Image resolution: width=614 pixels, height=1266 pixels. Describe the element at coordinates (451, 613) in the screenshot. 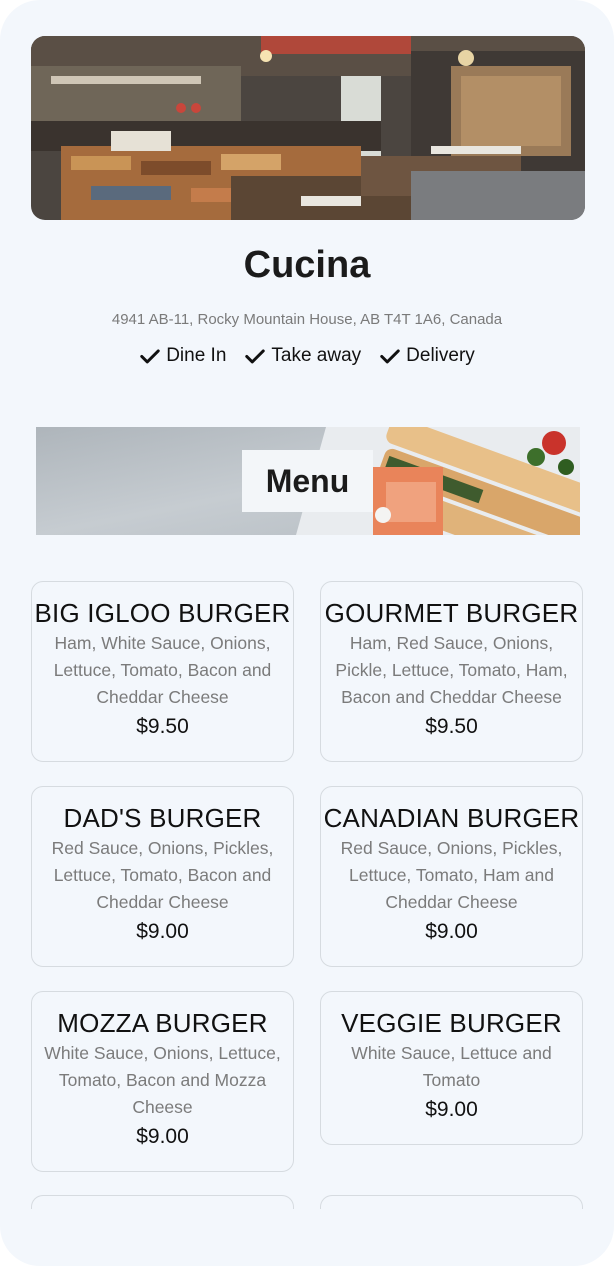

I see `menu-item-name: GOURMET BURGER` at that location.